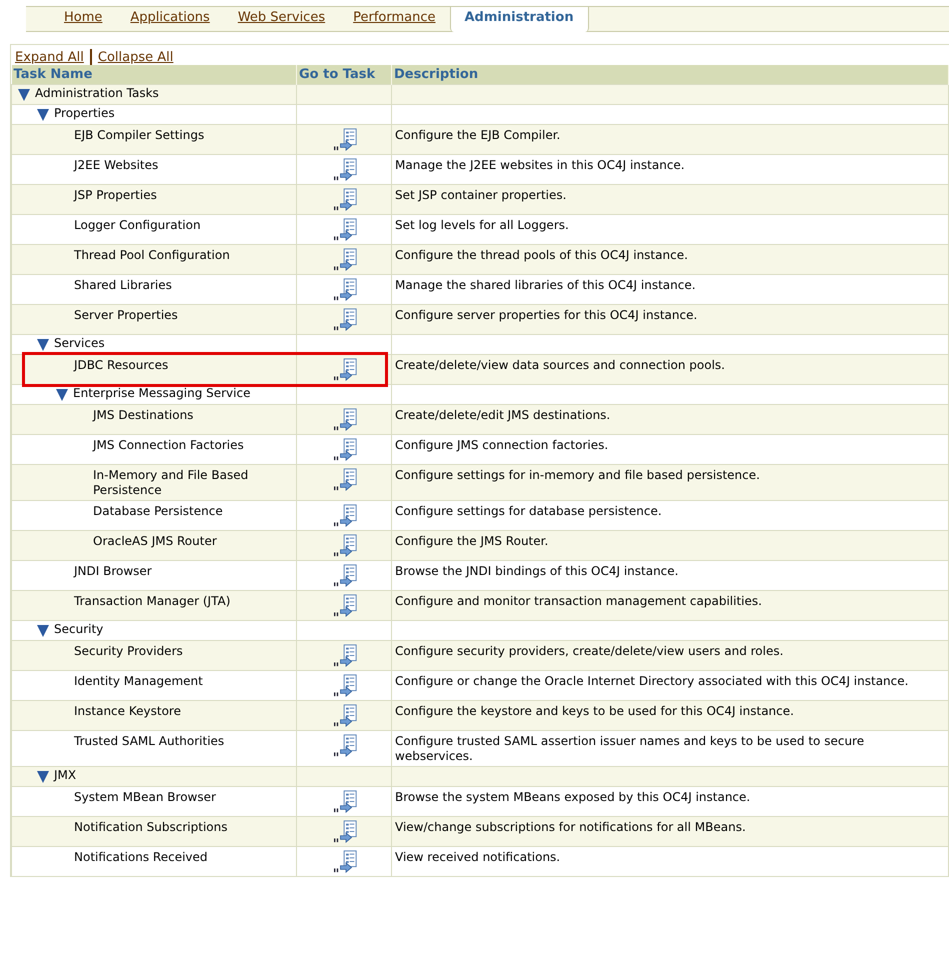  What do you see at coordinates (126, 315) in the screenshot?
I see `task-name: Server Properties` at bounding box center [126, 315].